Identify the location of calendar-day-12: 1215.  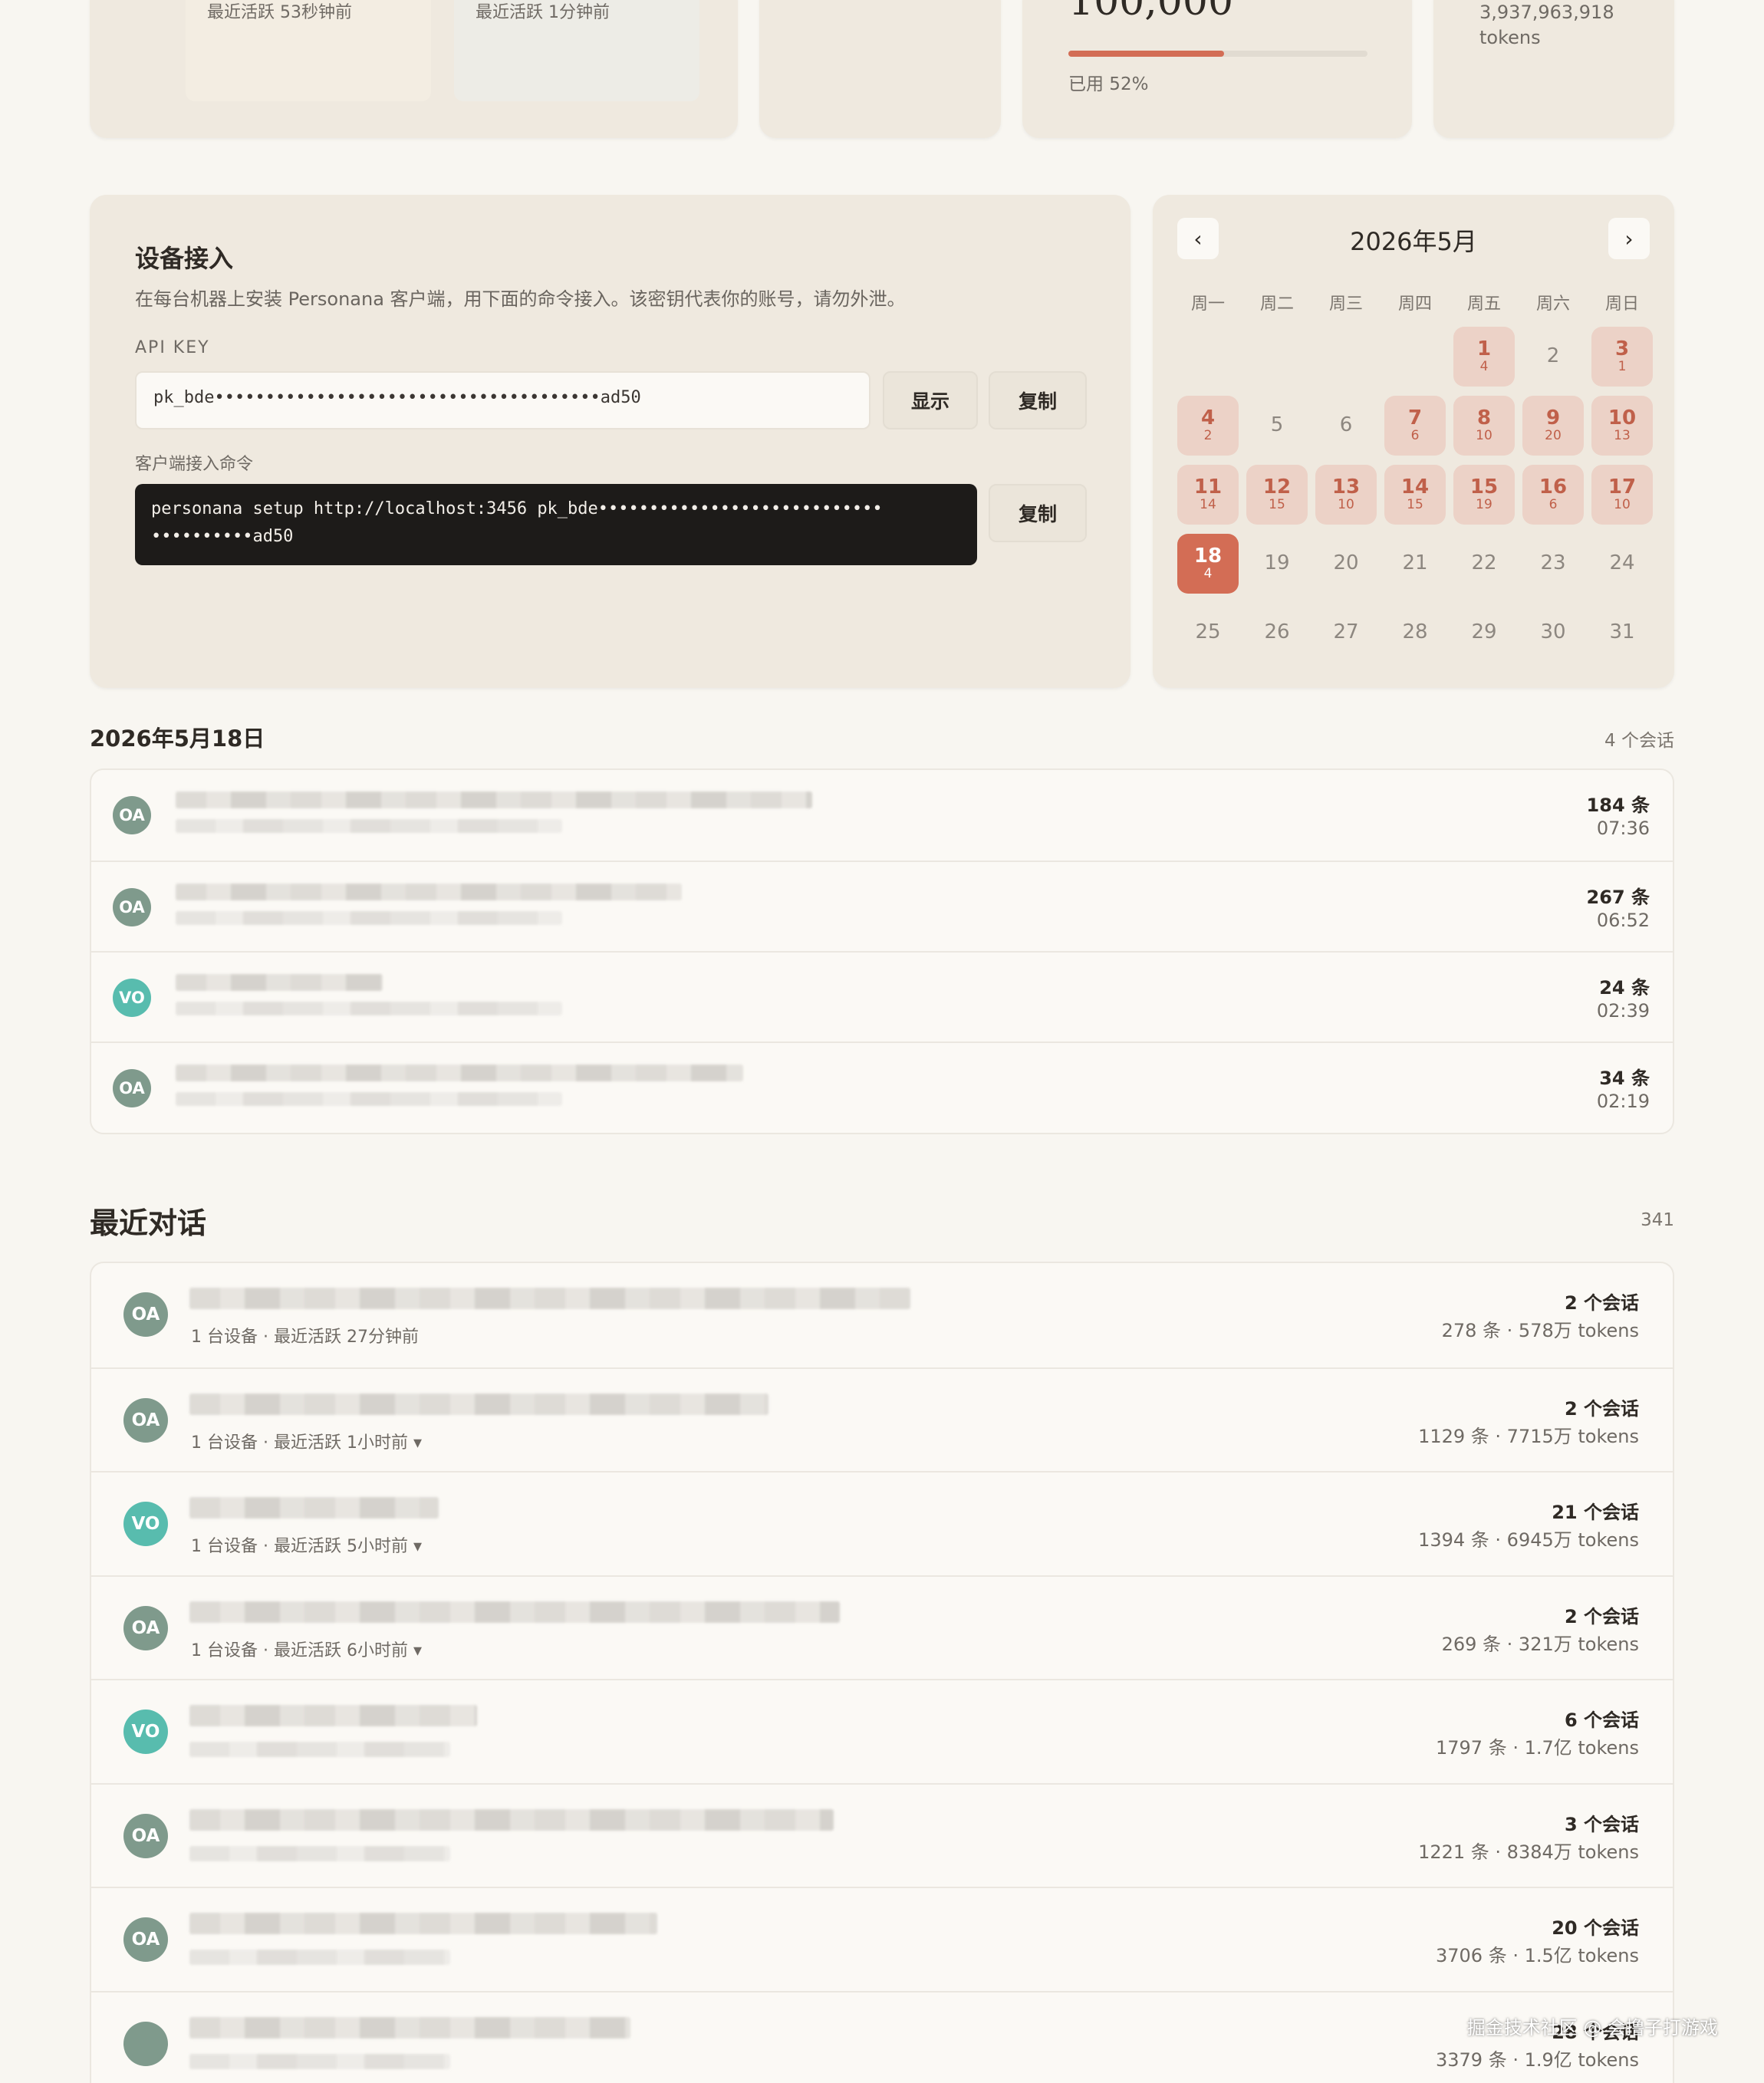
(1277, 495).